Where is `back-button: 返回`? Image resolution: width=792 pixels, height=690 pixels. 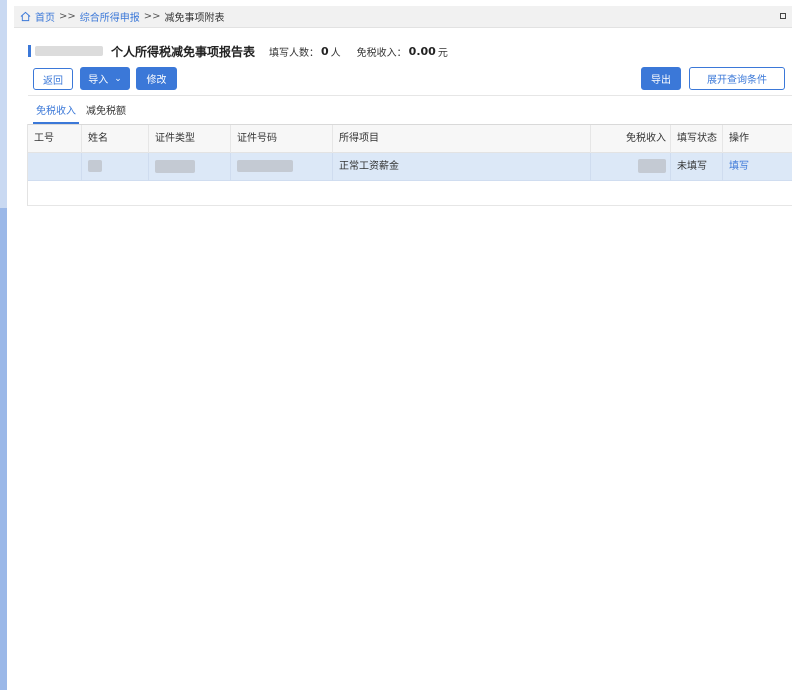
back-button: 返回 is located at coordinates (53, 79).